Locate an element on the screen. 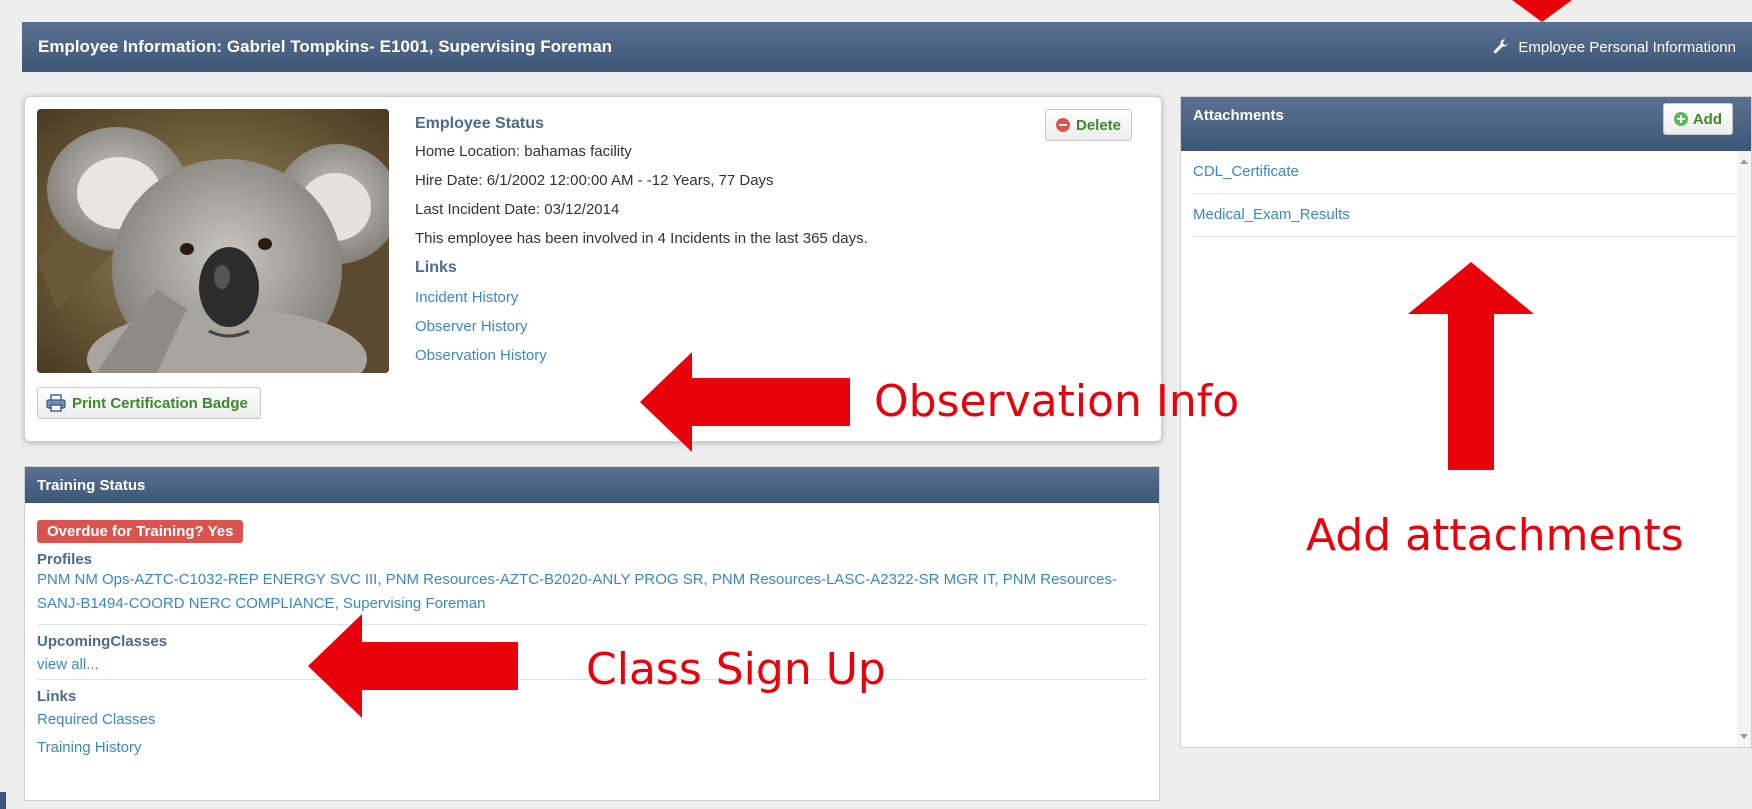 This screenshot has width=1752, height=809. print-badge-label: Print Certification Badge is located at coordinates (160, 403).